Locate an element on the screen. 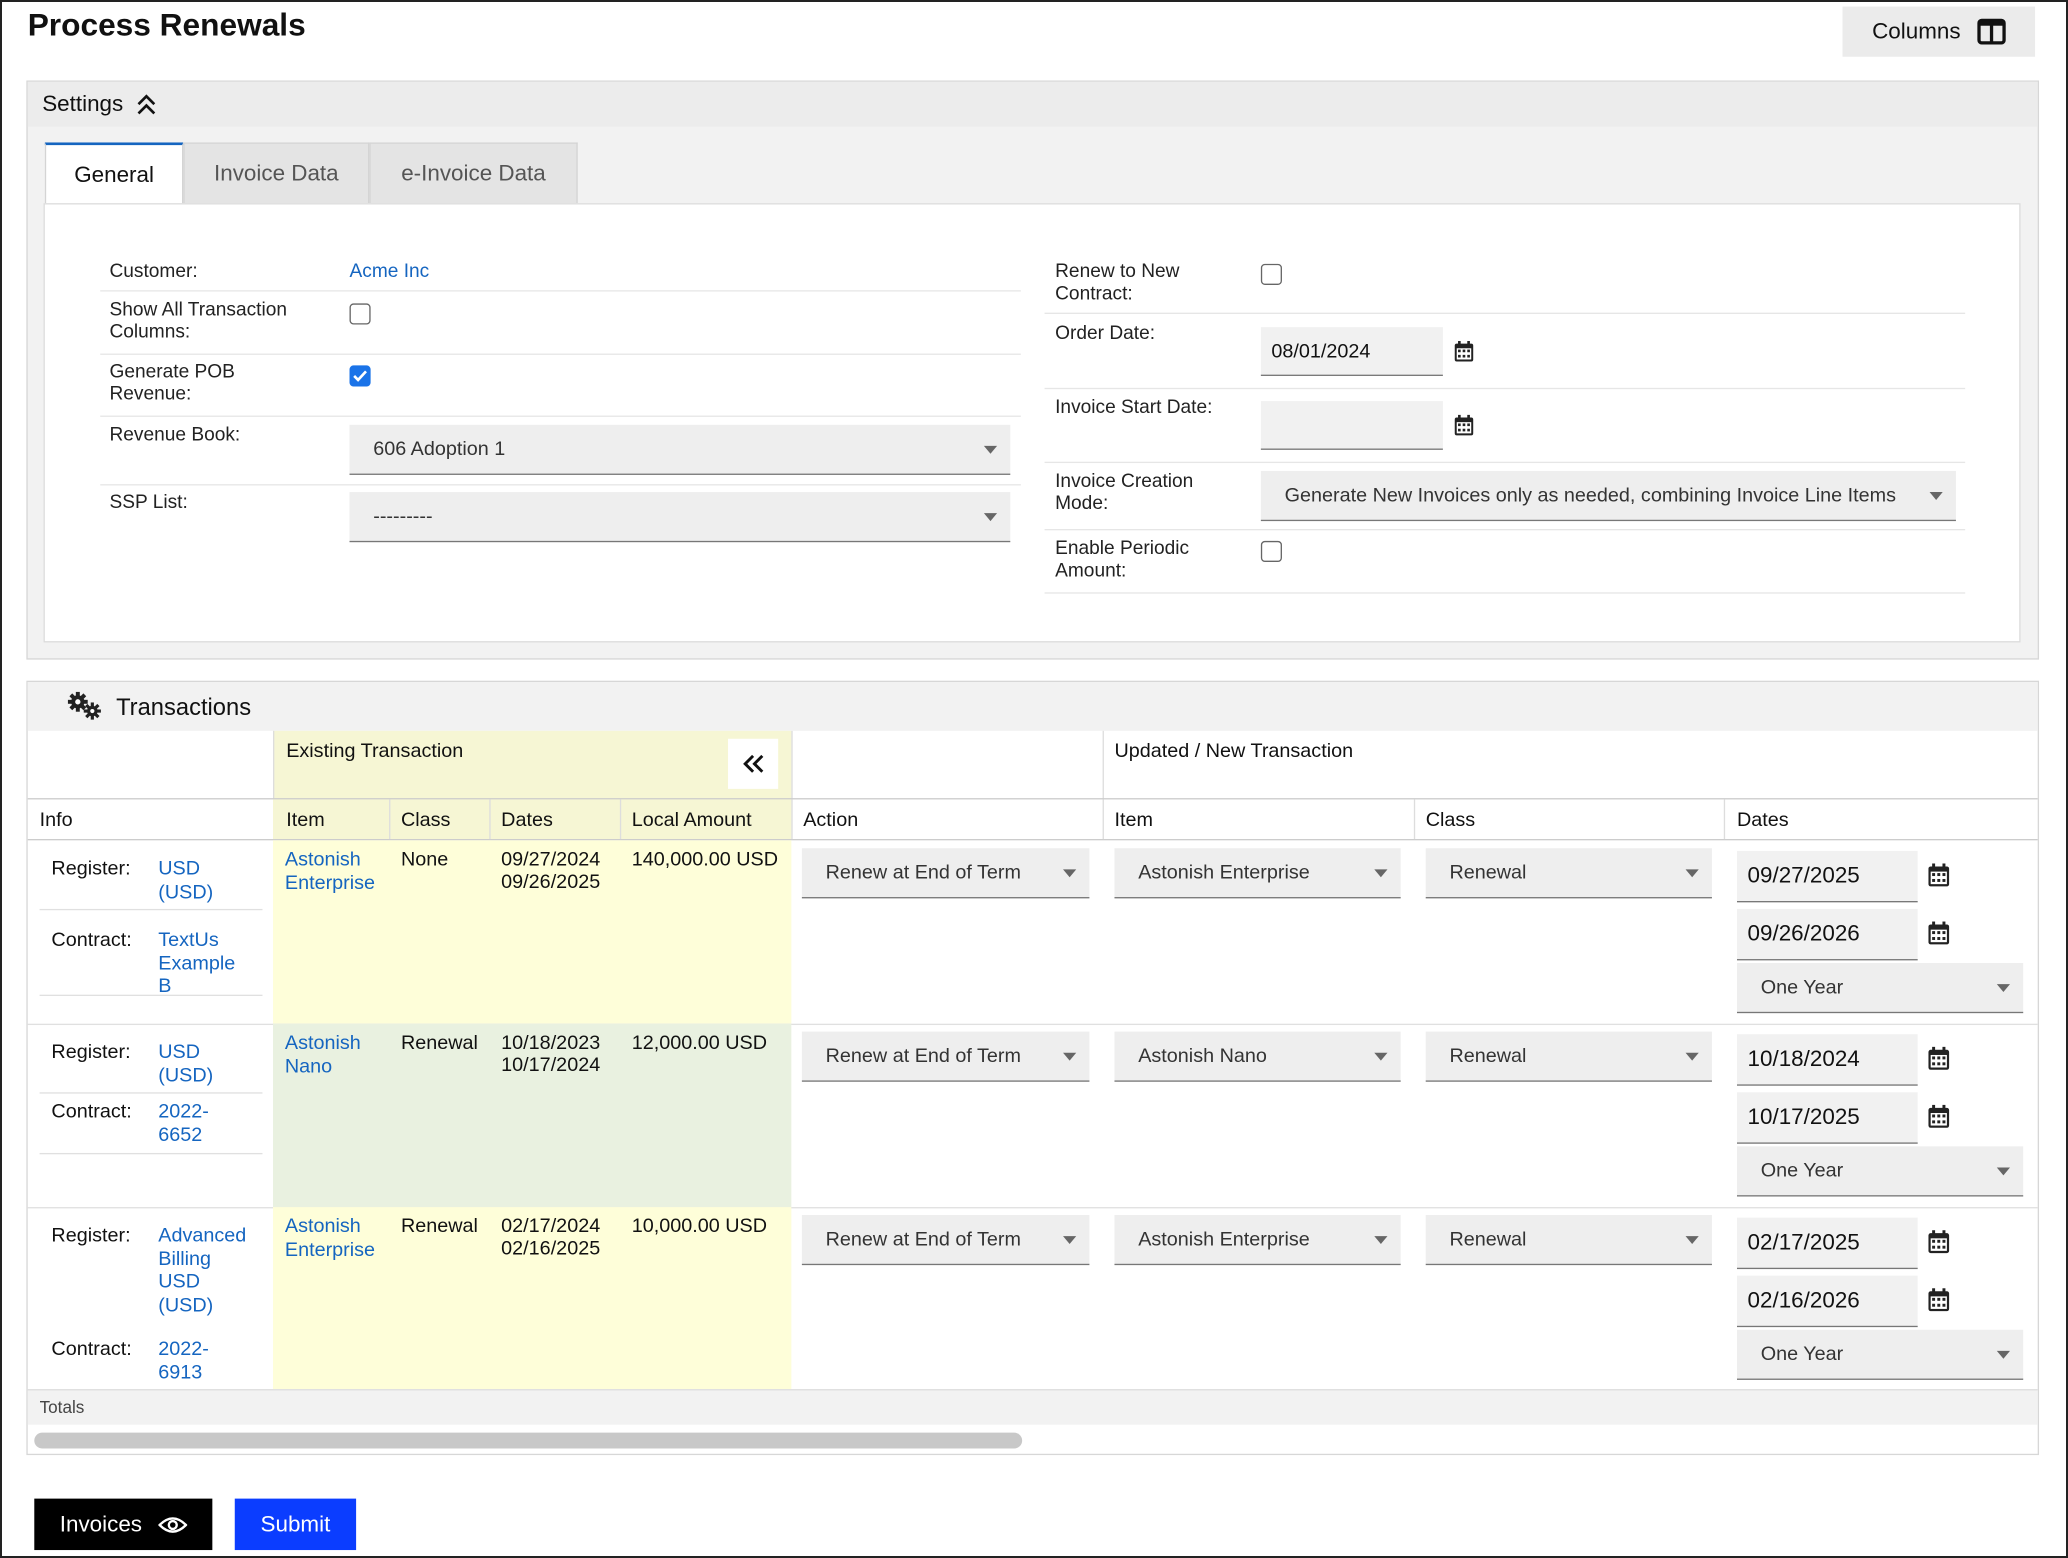 This screenshot has width=2068, height=1558. settings-header-bar is located at coordinates (1032, 104).